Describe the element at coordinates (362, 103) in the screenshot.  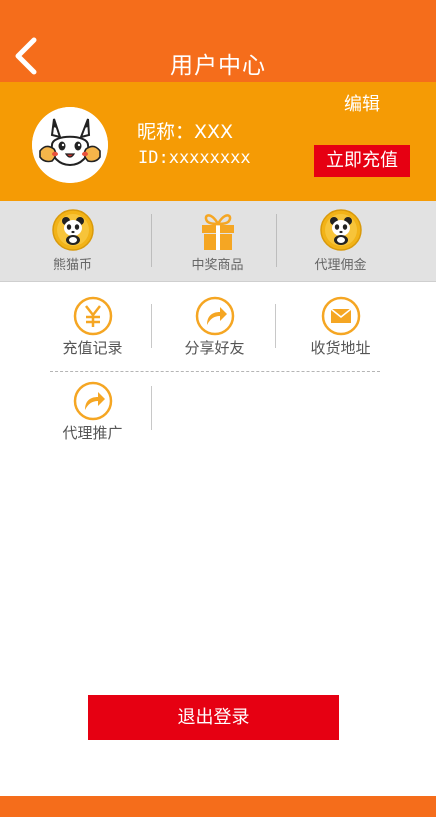
I see `edit-link: 编辑` at that location.